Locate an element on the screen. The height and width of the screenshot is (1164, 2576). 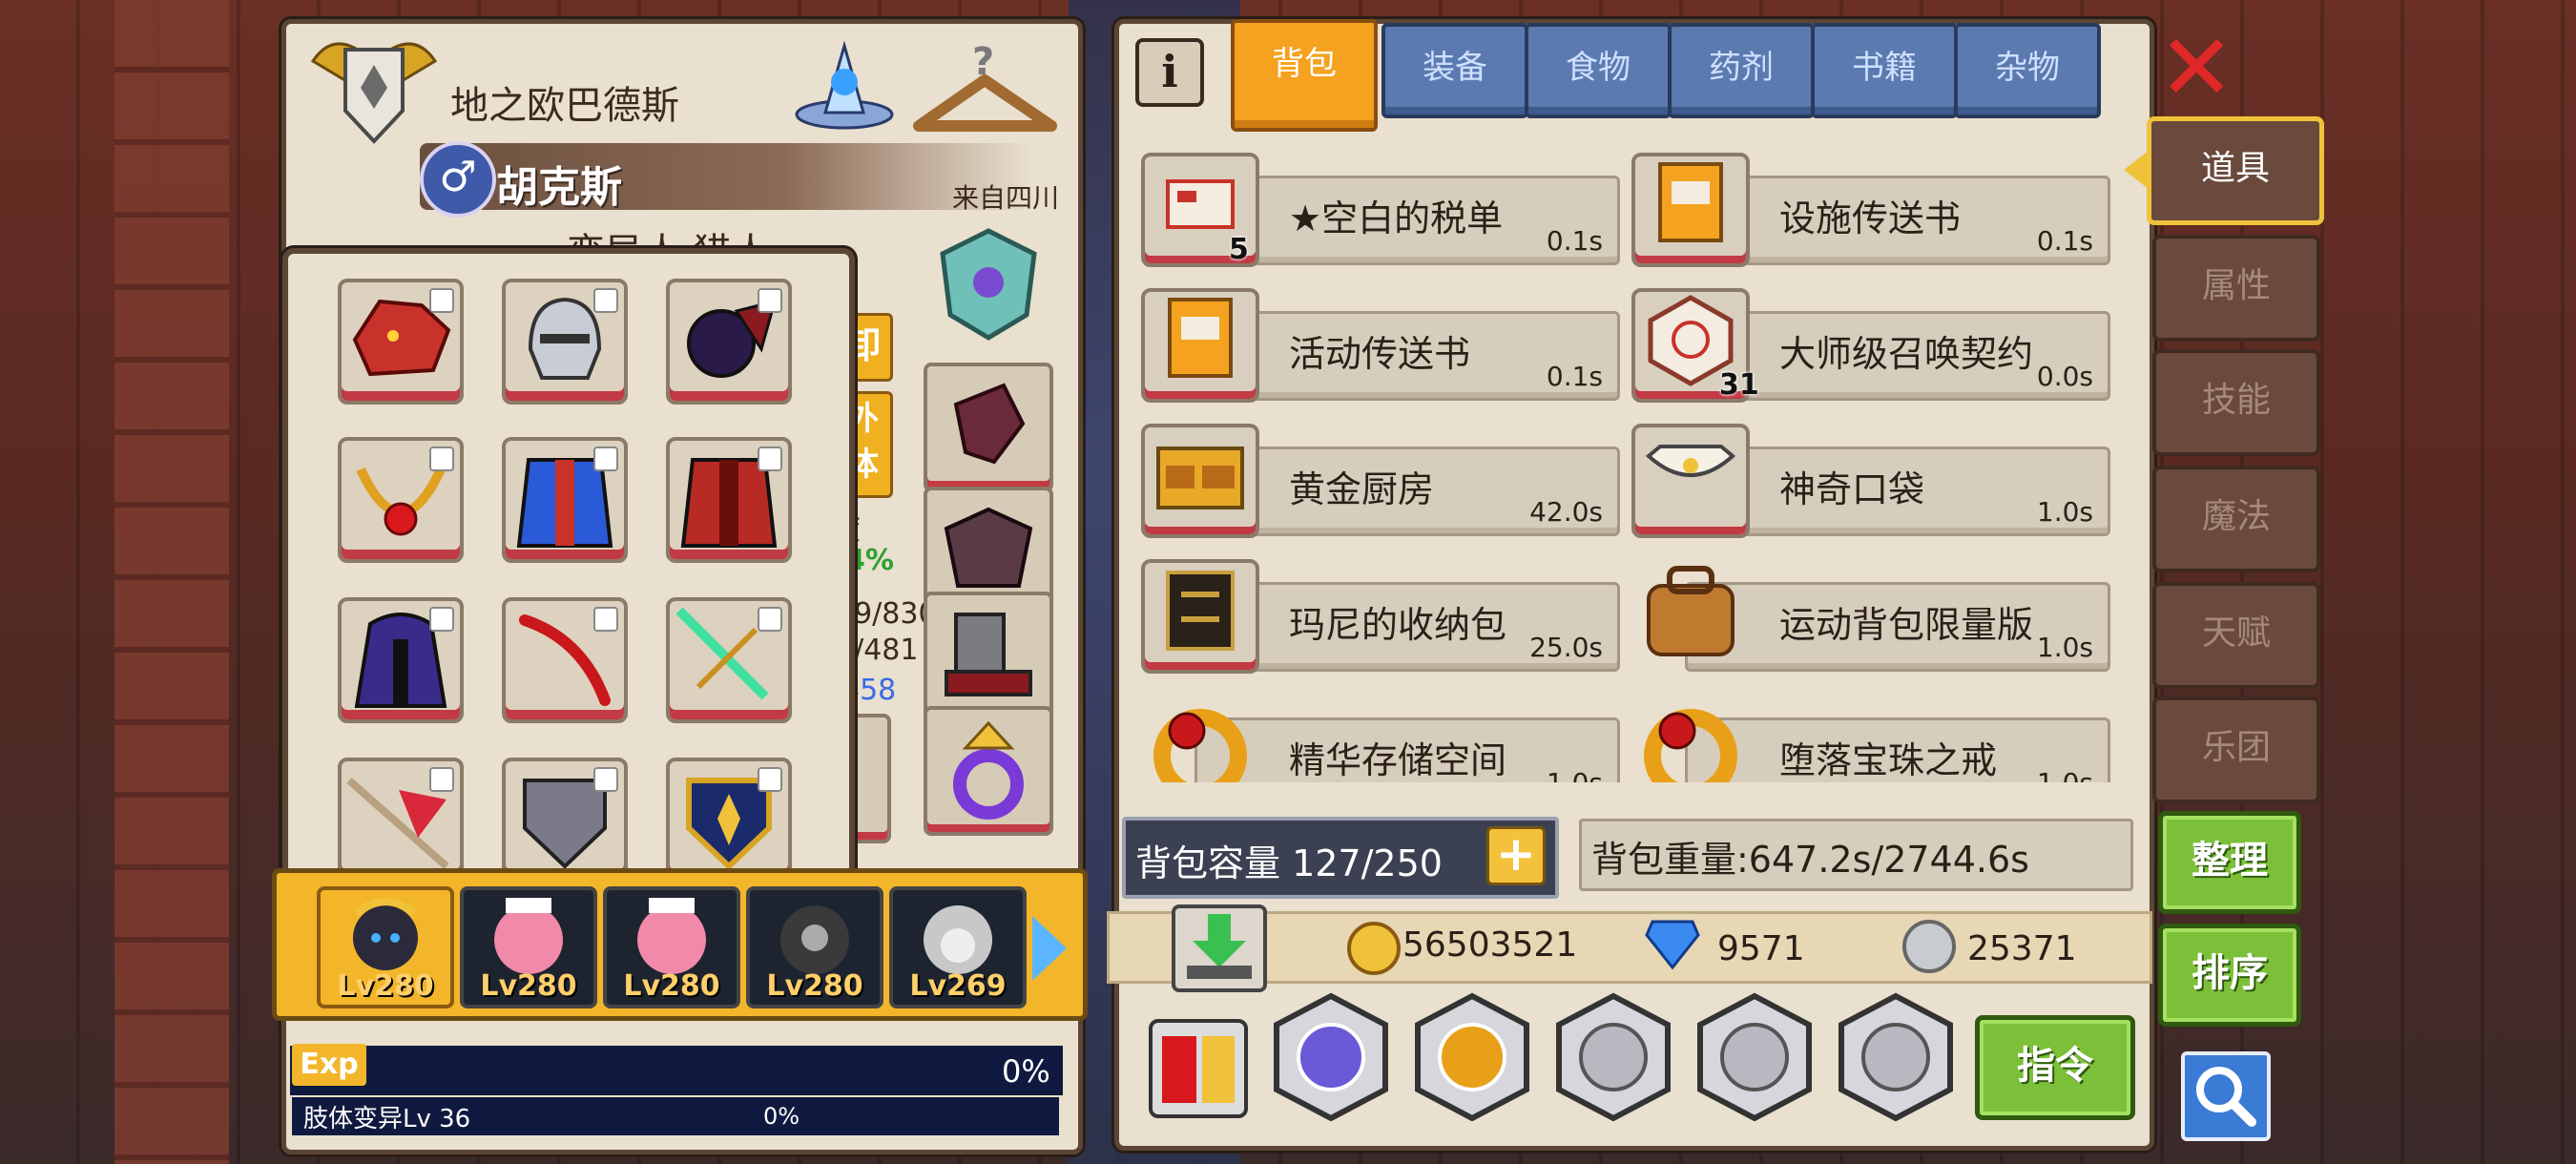
nurse-portrait-icon is located at coordinates (671, 936).